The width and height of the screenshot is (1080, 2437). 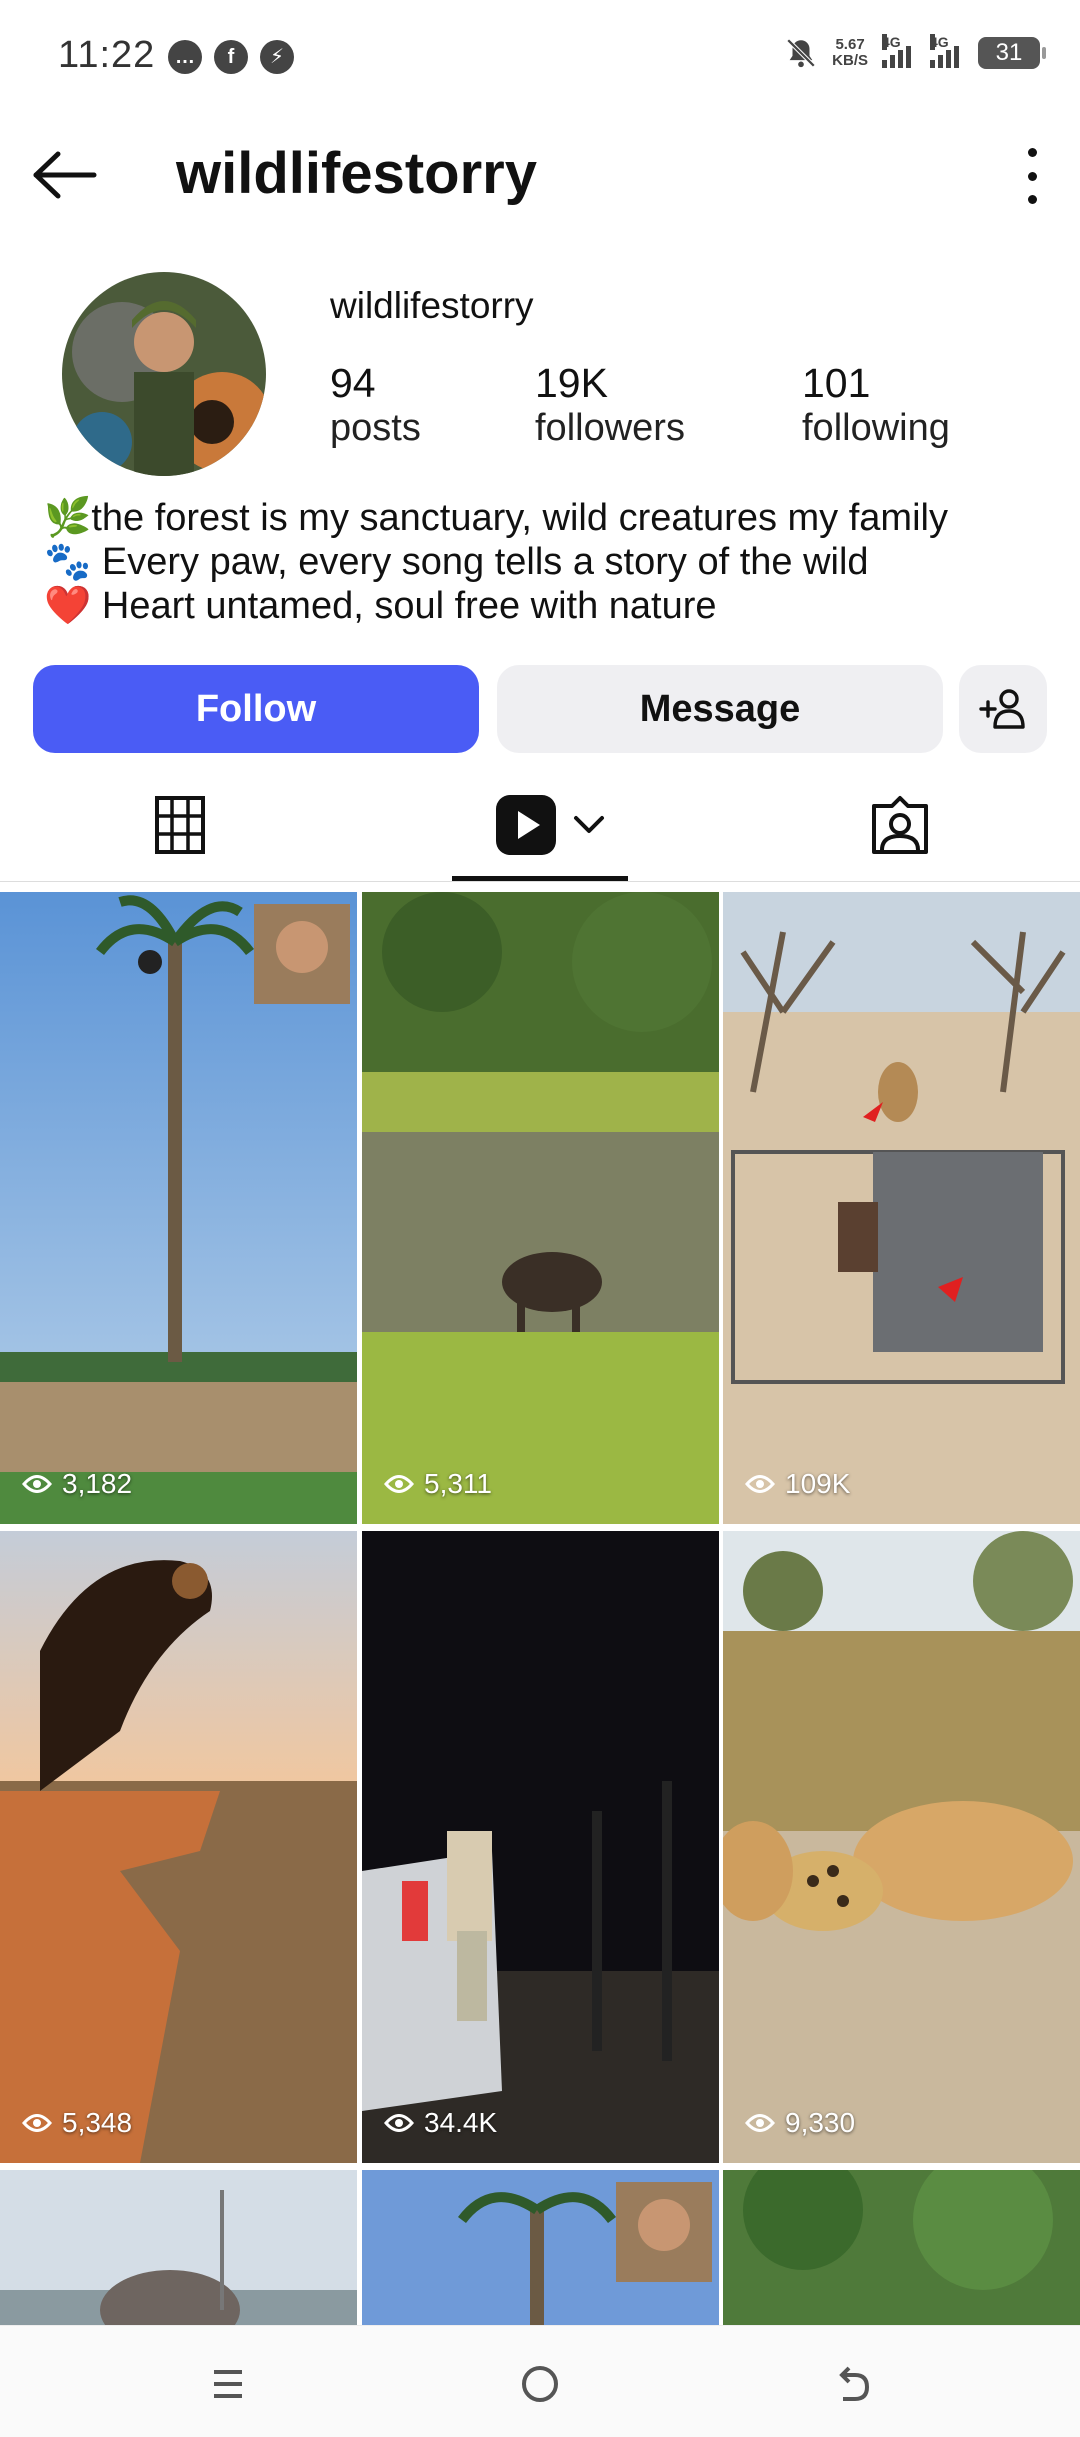 I want to click on status-right: 5.67 KB/S 4G 4G 31, so click(x=915, y=52).